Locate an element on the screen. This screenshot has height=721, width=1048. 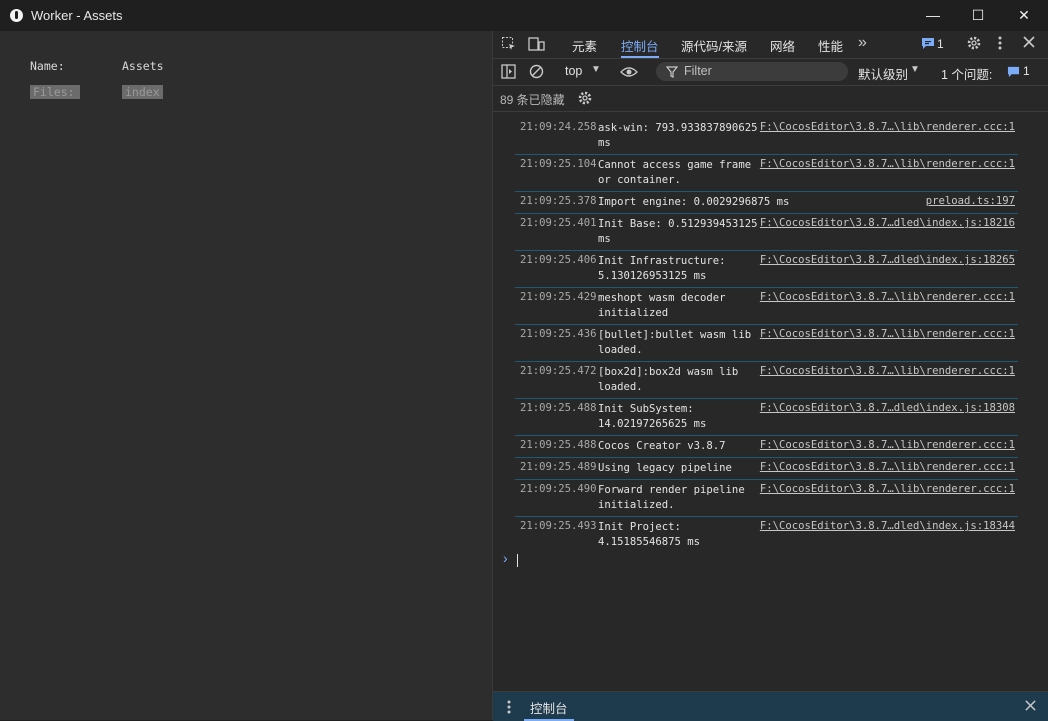
console-settings-gear-icon is located at coordinates (585, 99).